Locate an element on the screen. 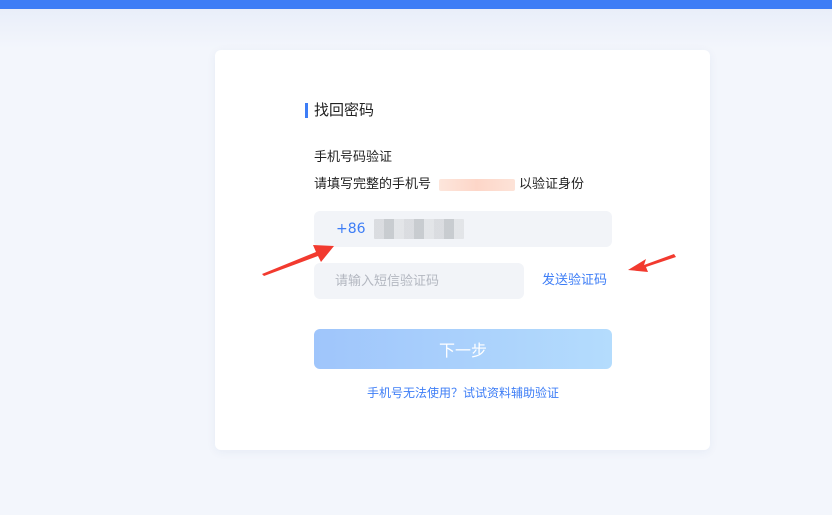  title-accent-bar is located at coordinates (306, 110).